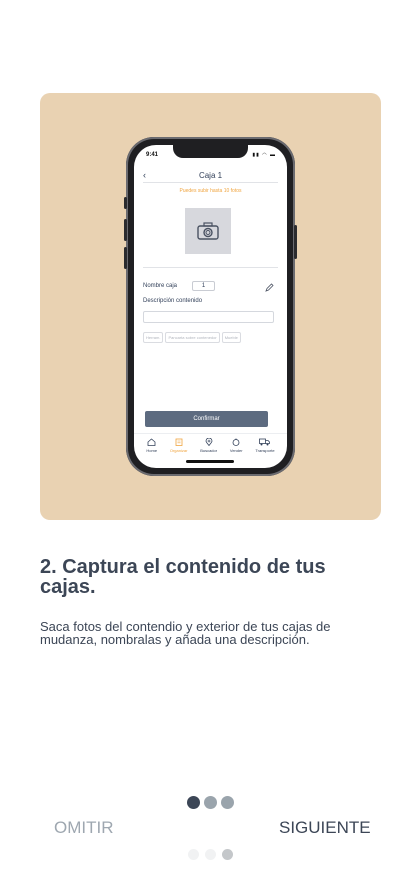  Describe the element at coordinates (151, 442) in the screenshot. I see `home-icon` at that location.